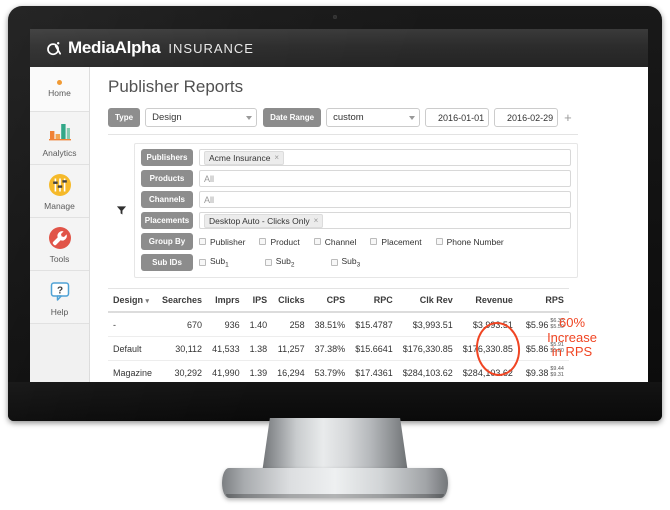 This screenshot has height=510, width=670. What do you see at coordinates (124, 117) in the screenshot?
I see `type-label: Type` at bounding box center [124, 117].